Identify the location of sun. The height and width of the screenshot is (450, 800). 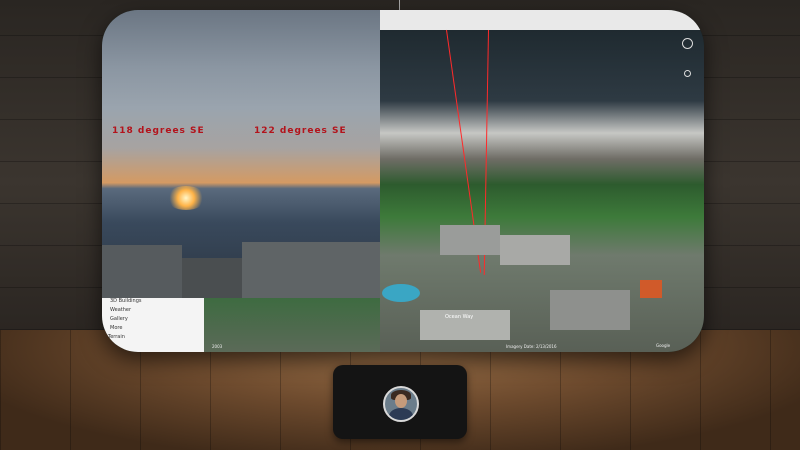
(186, 198).